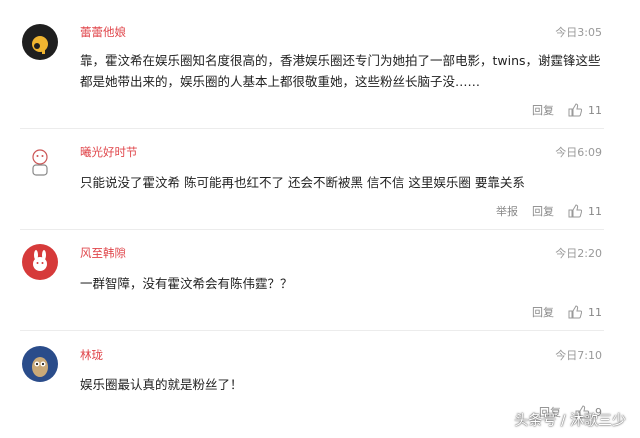 The image size is (640, 438). What do you see at coordinates (109, 152) in the screenshot?
I see `comment-username: 曦光好时节` at bounding box center [109, 152].